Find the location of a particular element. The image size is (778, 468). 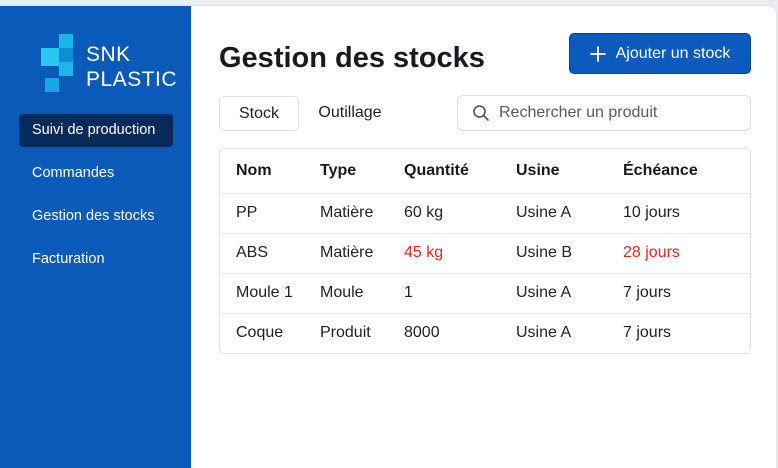

cell-nom: PP is located at coordinates (270, 212).